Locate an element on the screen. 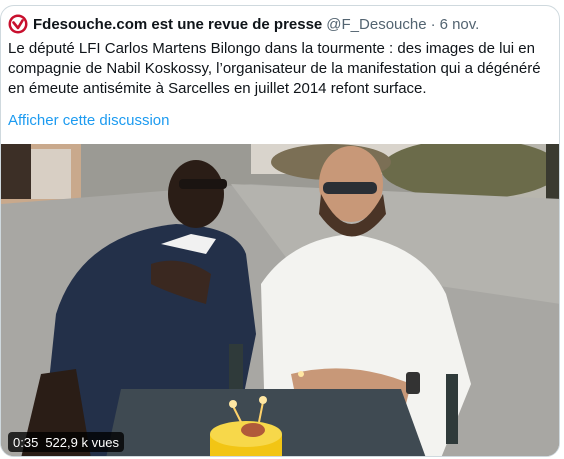 The image size is (564, 459). author-handle: @F_Desouche is located at coordinates (376, 24).